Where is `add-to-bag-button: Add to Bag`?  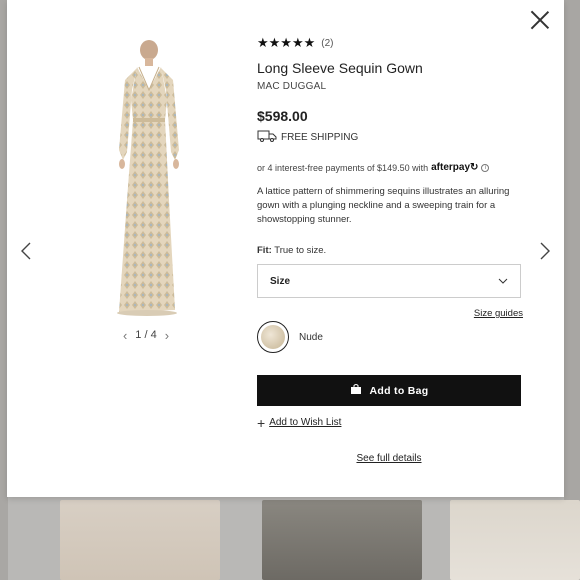
add-to-bag-button: Add to Bag is located at coordinates (389, 390).